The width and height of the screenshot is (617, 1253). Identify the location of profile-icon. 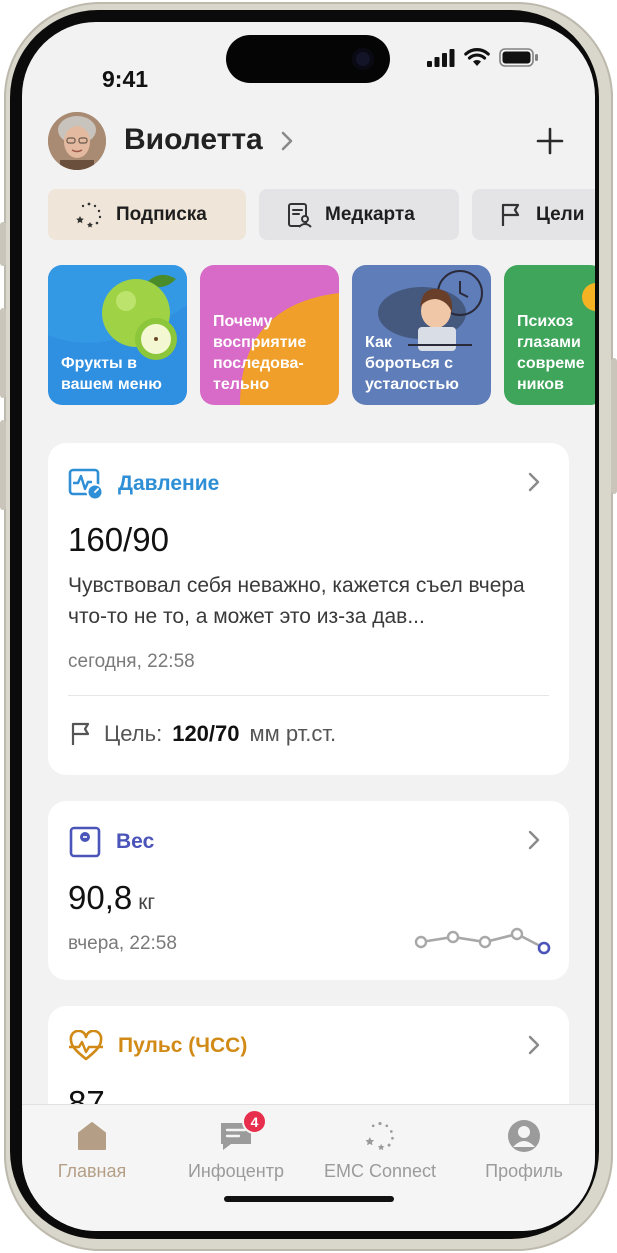
(524, 1136).